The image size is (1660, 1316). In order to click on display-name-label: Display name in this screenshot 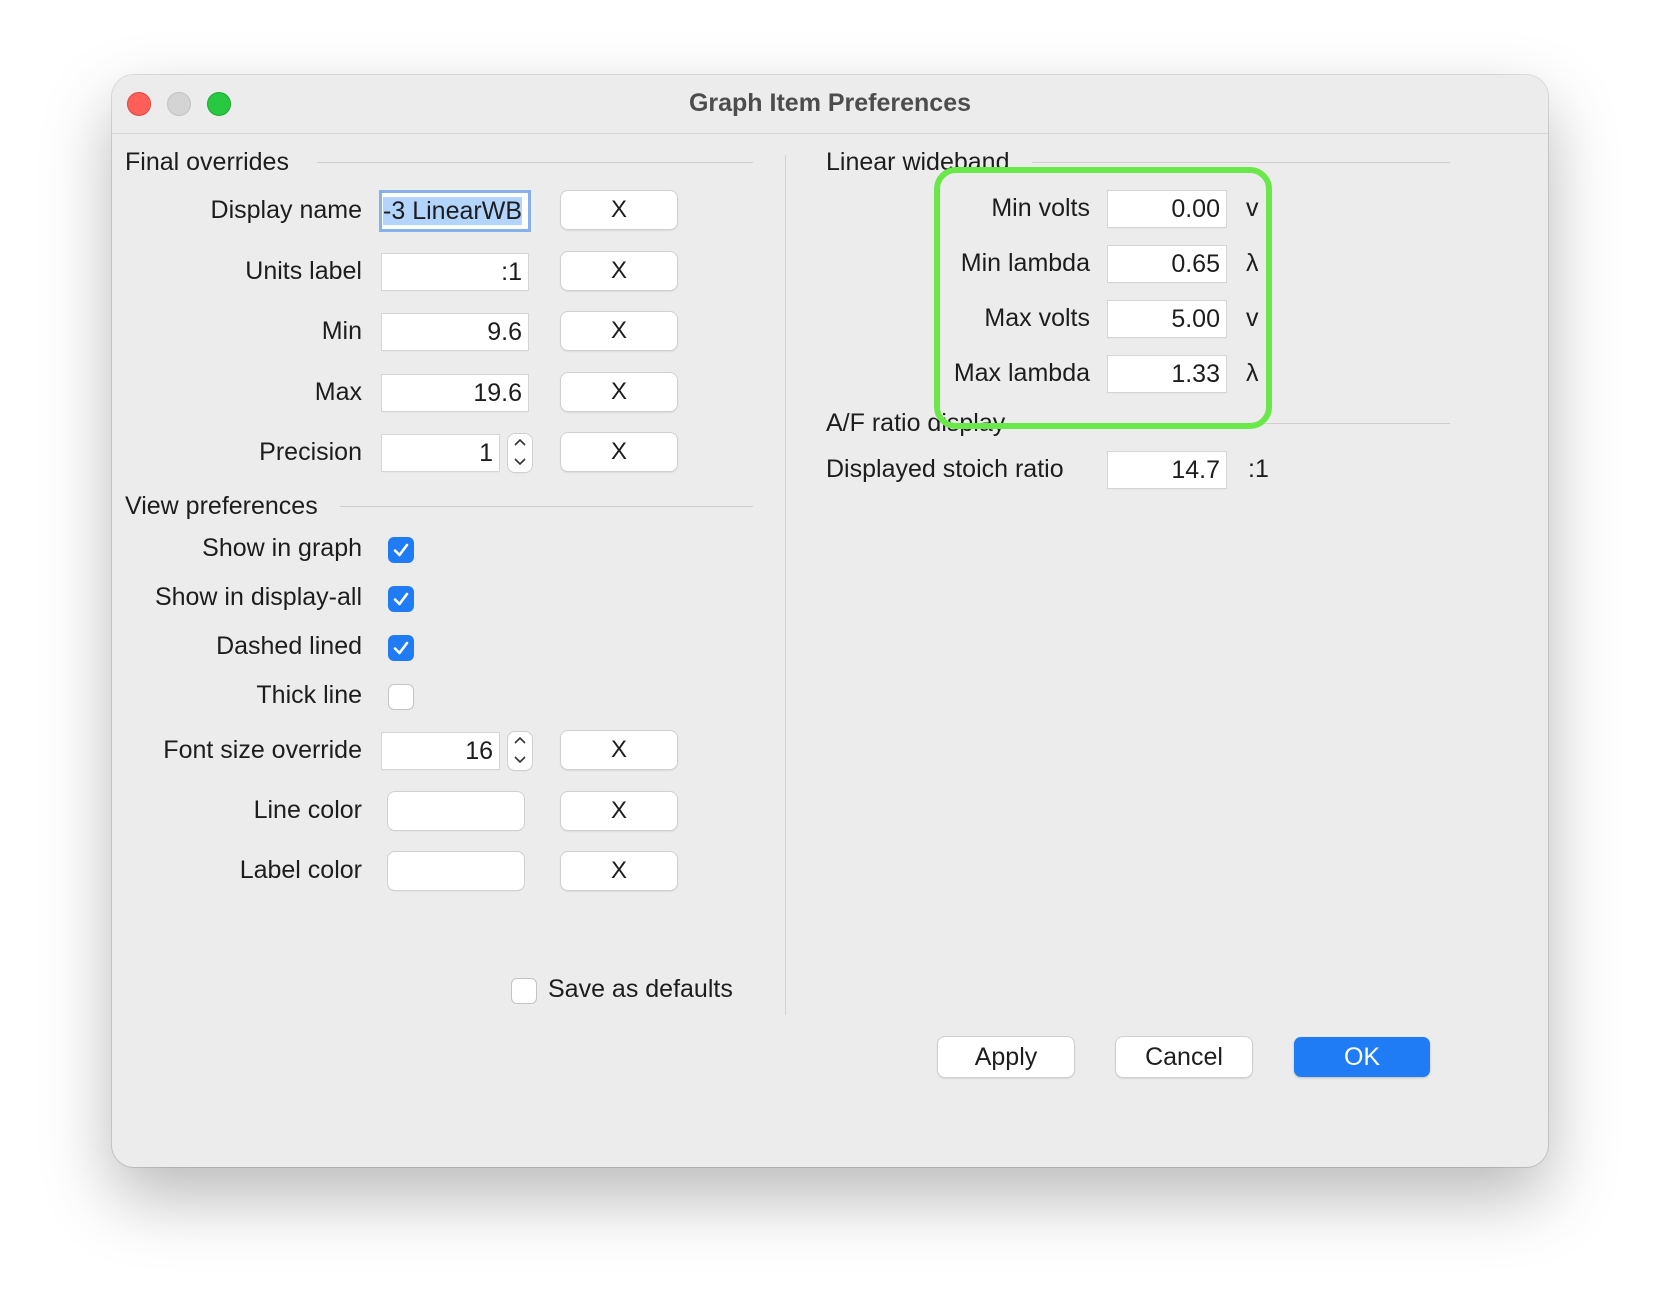, I will do `click(286, 210)`.